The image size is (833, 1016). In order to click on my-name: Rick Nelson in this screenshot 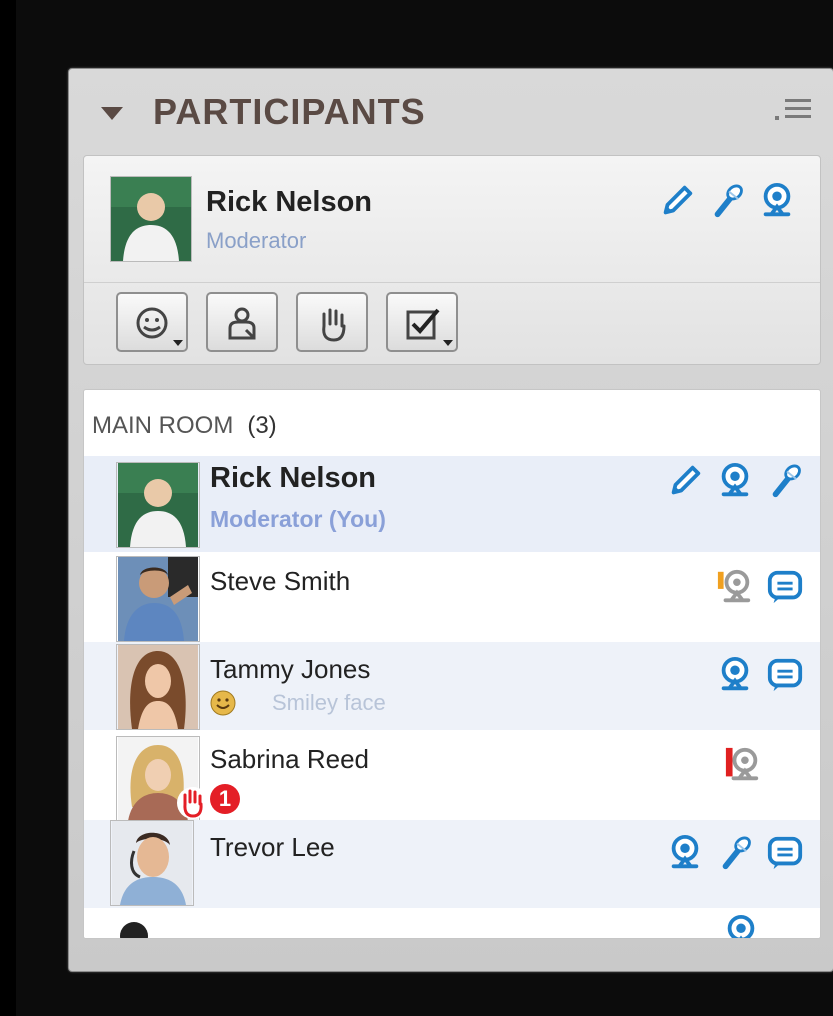, I will do `click(289, 202)`.